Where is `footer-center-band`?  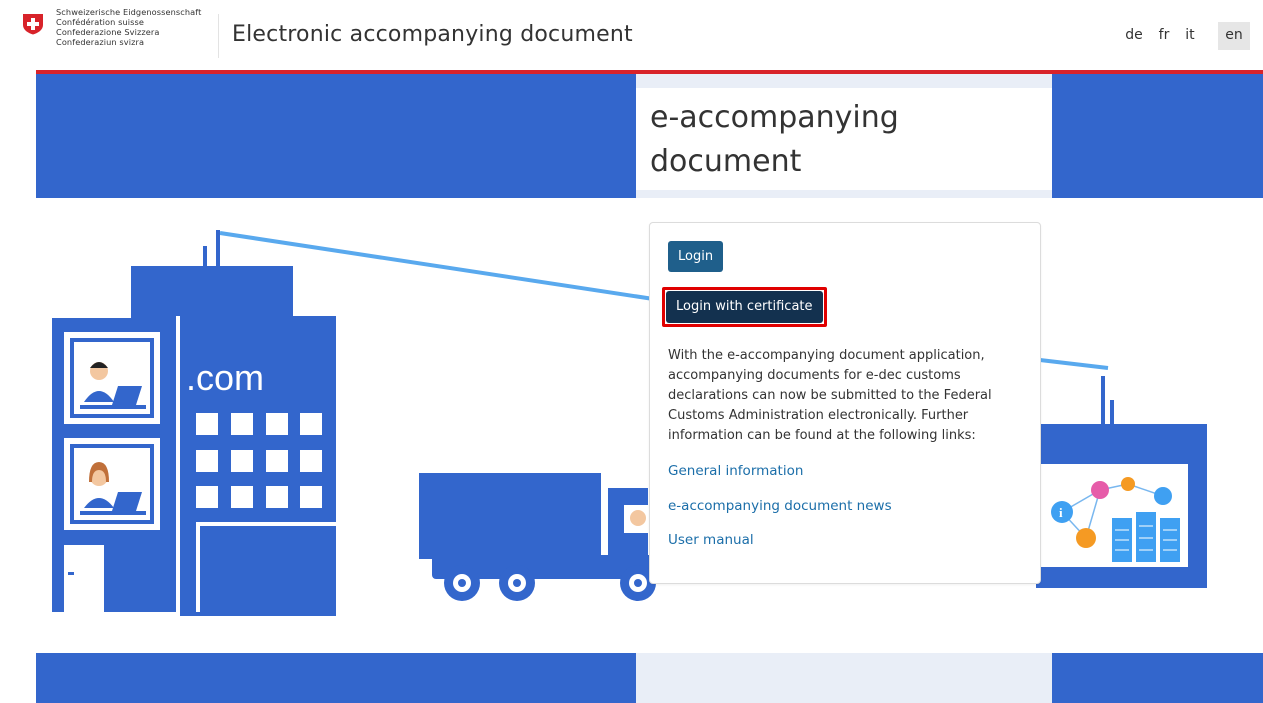 footer-center-band is located at coordinates (844, 678).